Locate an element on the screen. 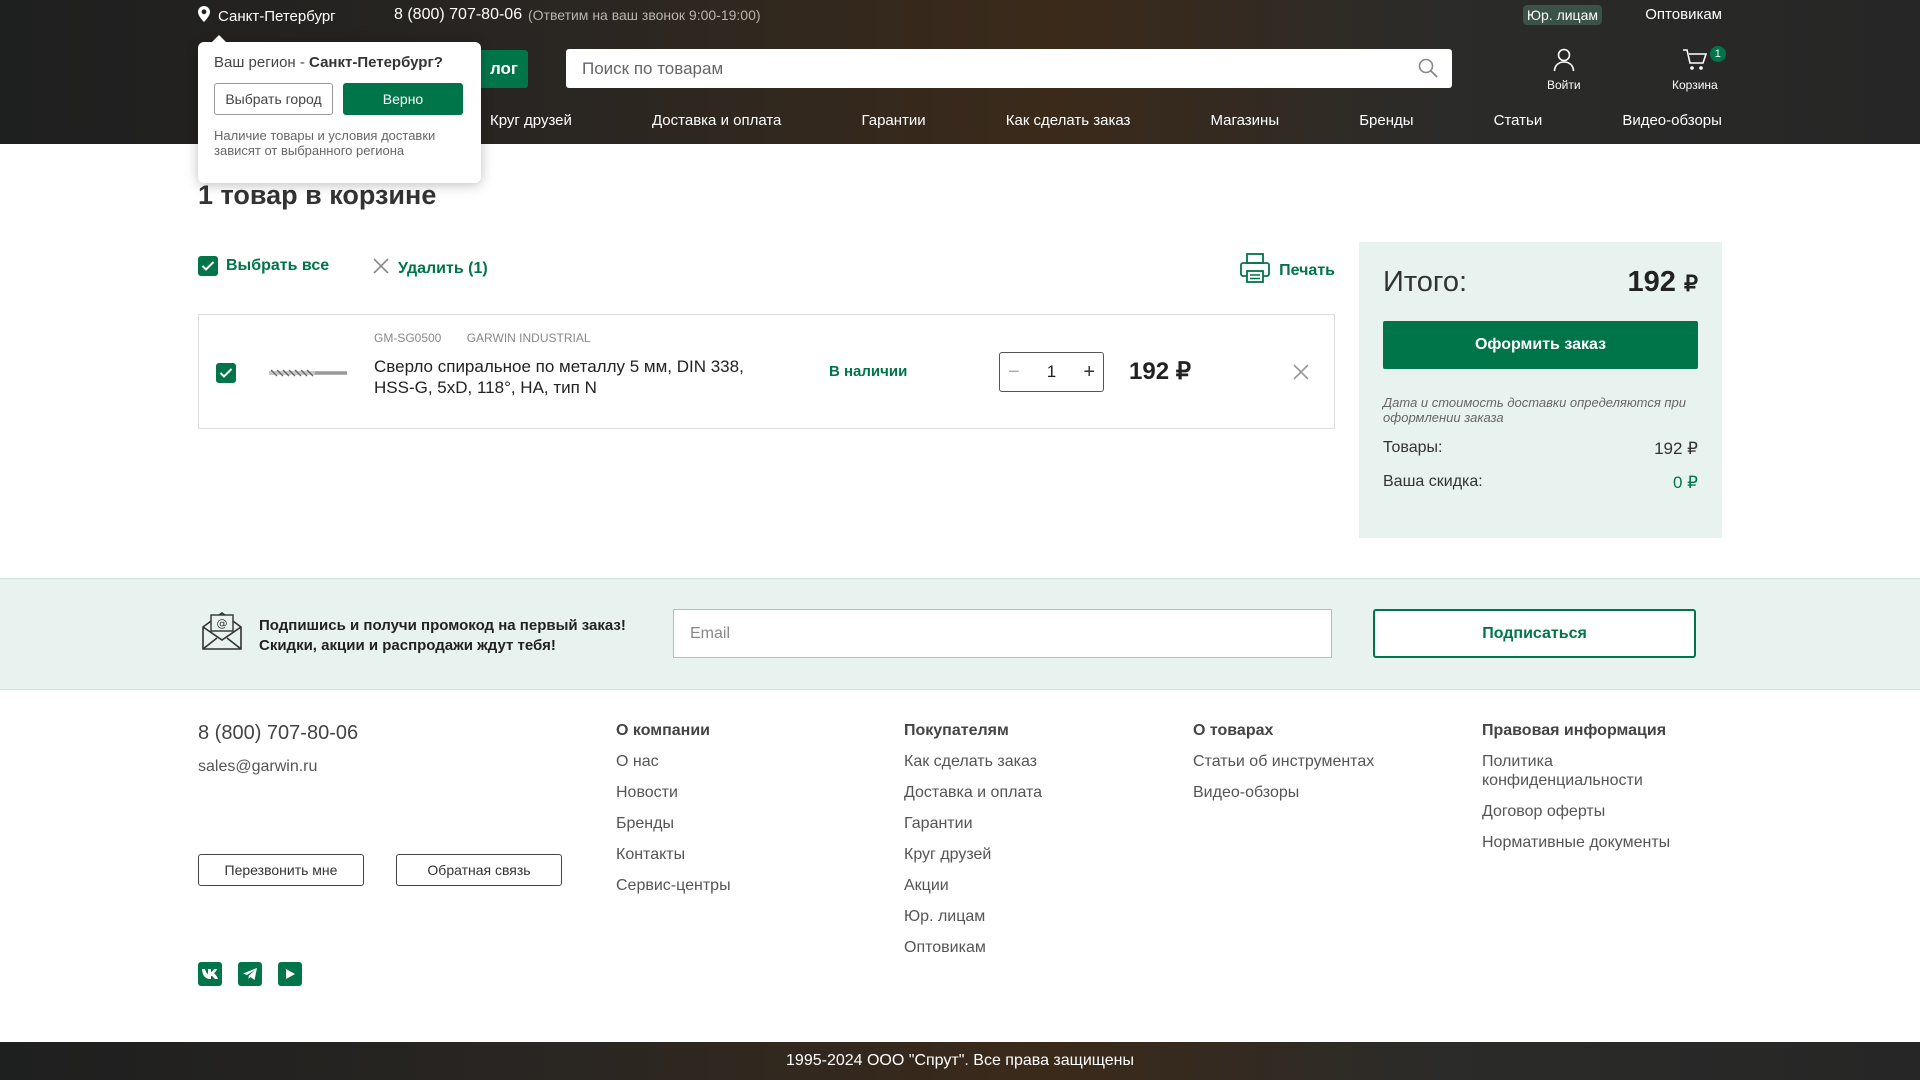 The width and height of the screenshot is (1920, 1080). choose-city-button: Выбрать город is located at coordinates (273, 99).